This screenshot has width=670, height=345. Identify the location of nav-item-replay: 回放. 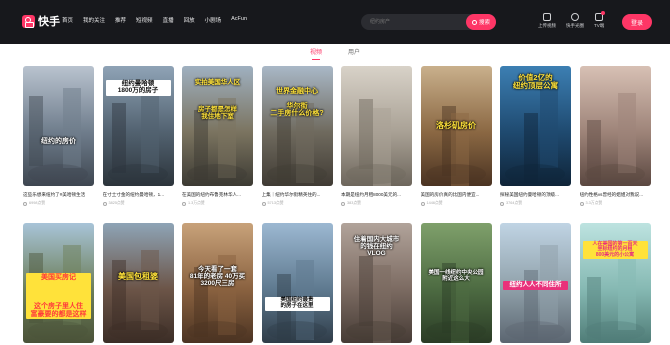
(189, 20).